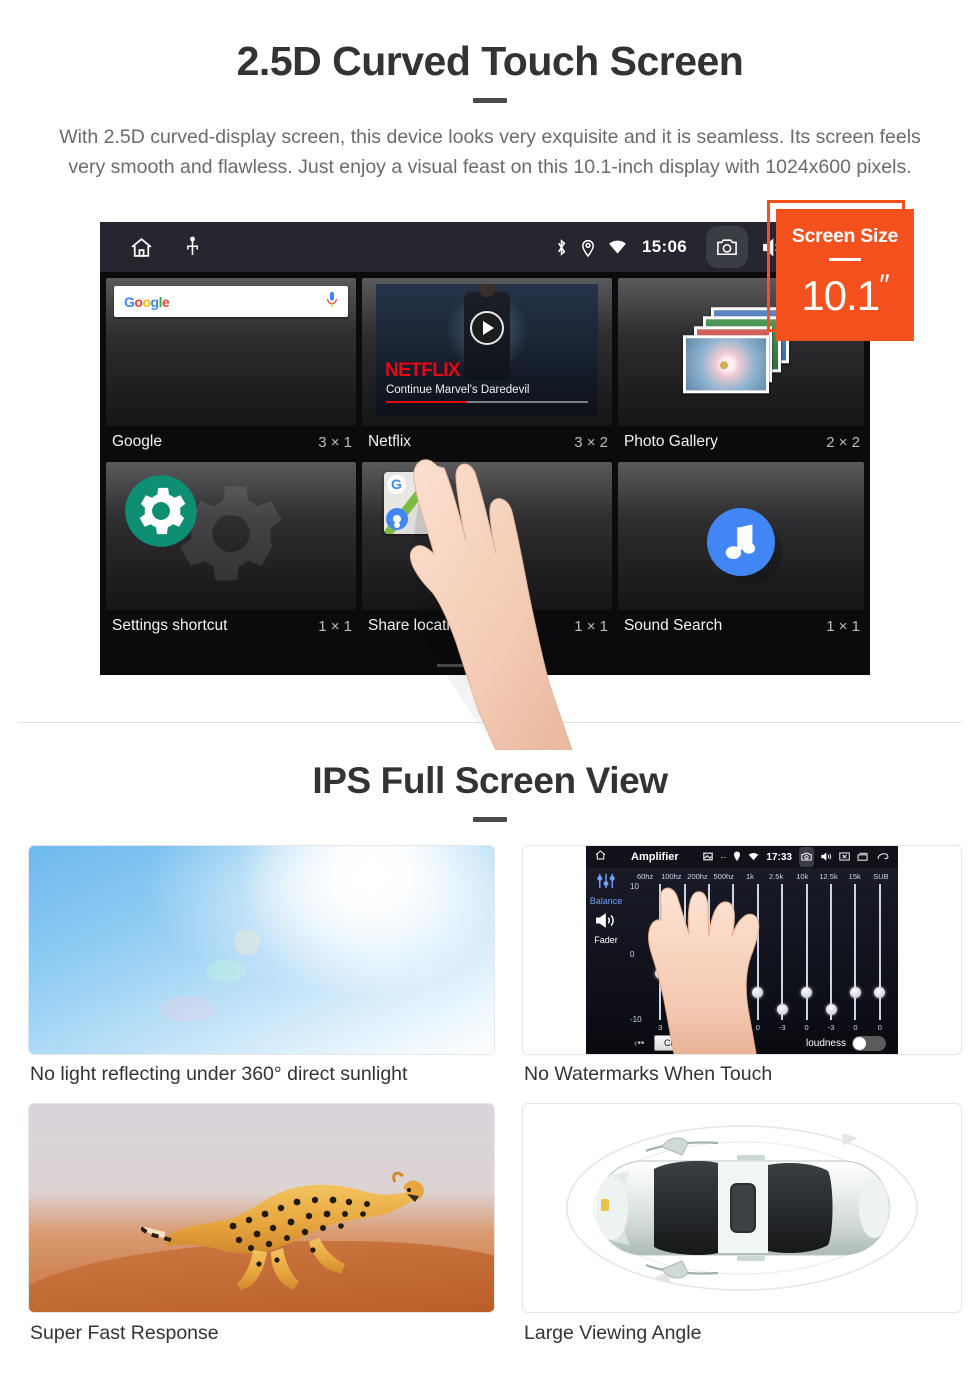 The width and height of the screenshot is (980, 1394). What do you see at coordinates (588, 247) in the screenshot?
I see `location-icon` at bounding box center [588, 247].